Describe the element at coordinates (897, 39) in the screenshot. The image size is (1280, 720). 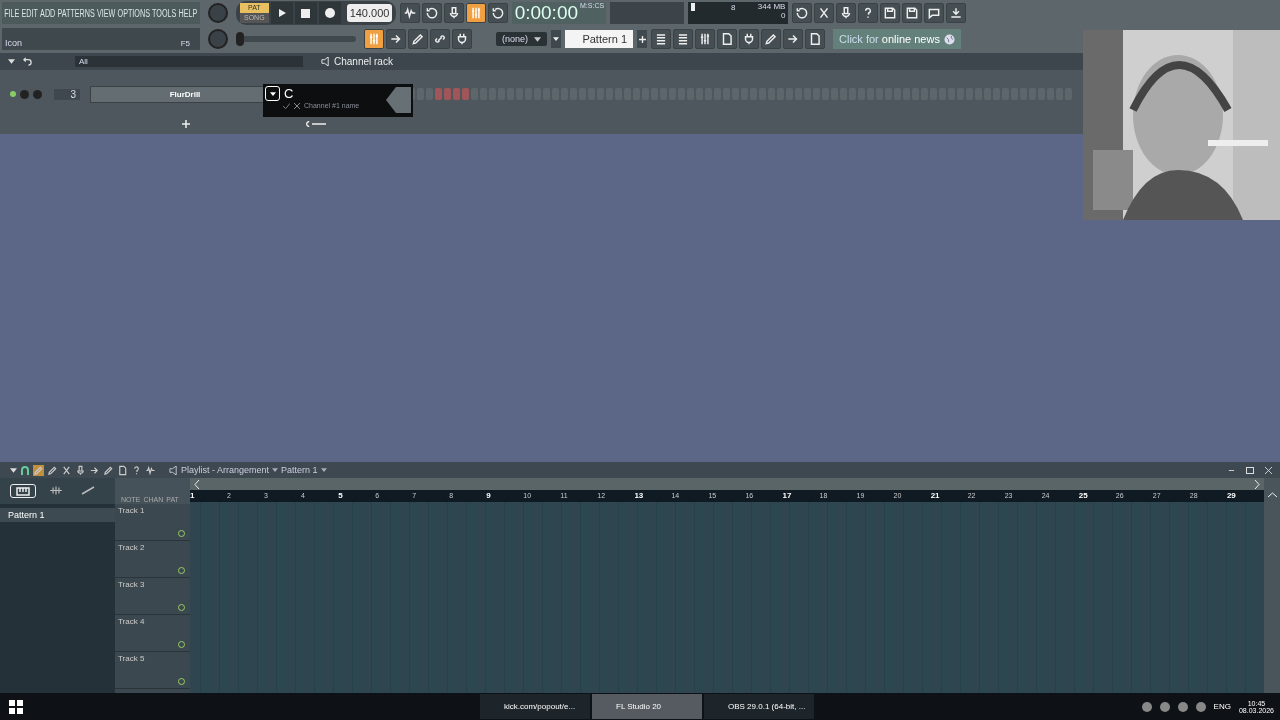
I see `news-button: Click for online news` at that location.